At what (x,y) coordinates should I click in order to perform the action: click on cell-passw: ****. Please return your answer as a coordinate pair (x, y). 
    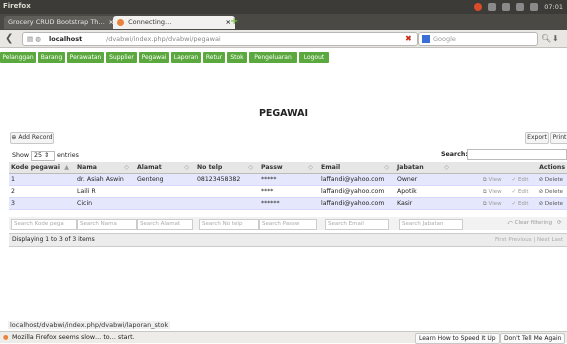
    Looking at the image, I should click on (289, 191).